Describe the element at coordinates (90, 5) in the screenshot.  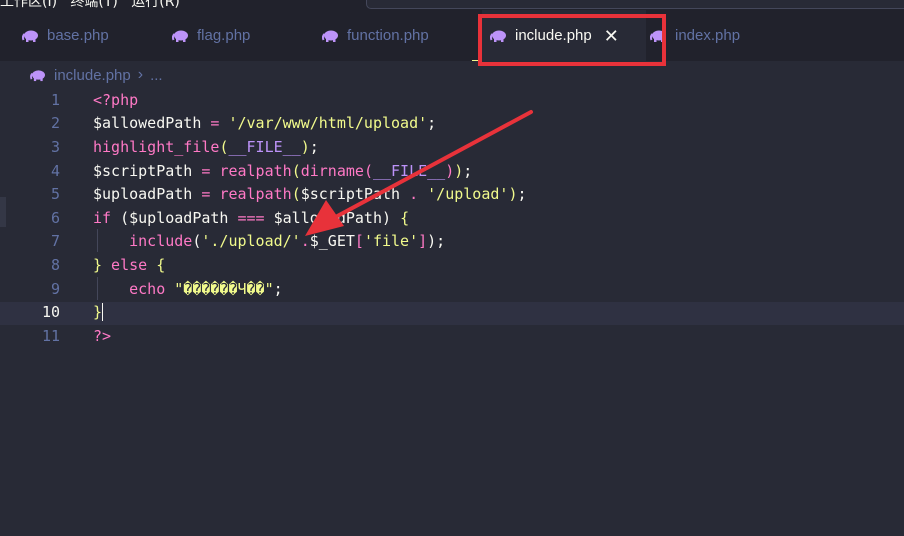
I see `menu-bar-partial: 工作区(I) 终端(T) 运行(R)` at that location.